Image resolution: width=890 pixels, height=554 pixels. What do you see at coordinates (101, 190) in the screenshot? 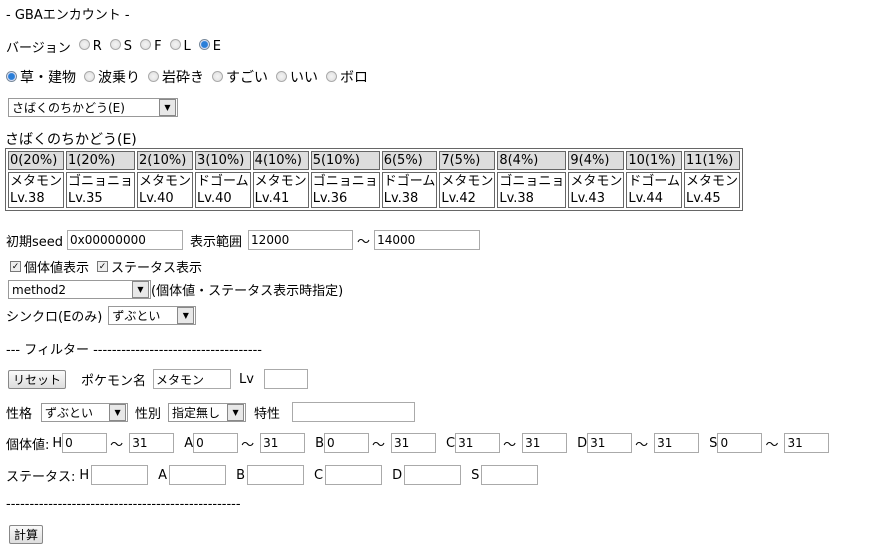
I see `slot-cell: ゴニョニョ Lv.35` at bounding box center [101, 190].